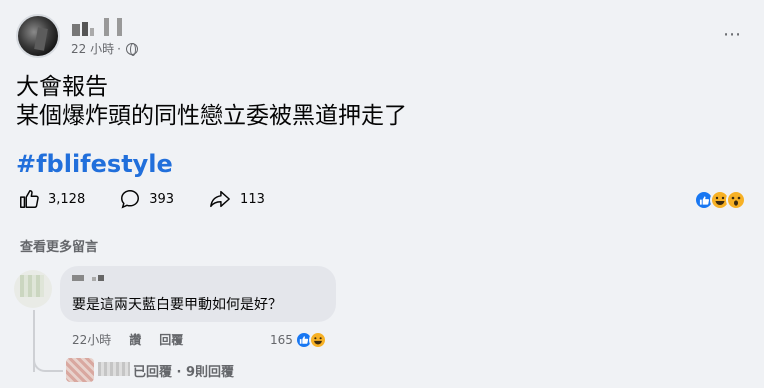 This screenshot has height=388, width=764. I want to click on replier-avatar, so click(80, 370).